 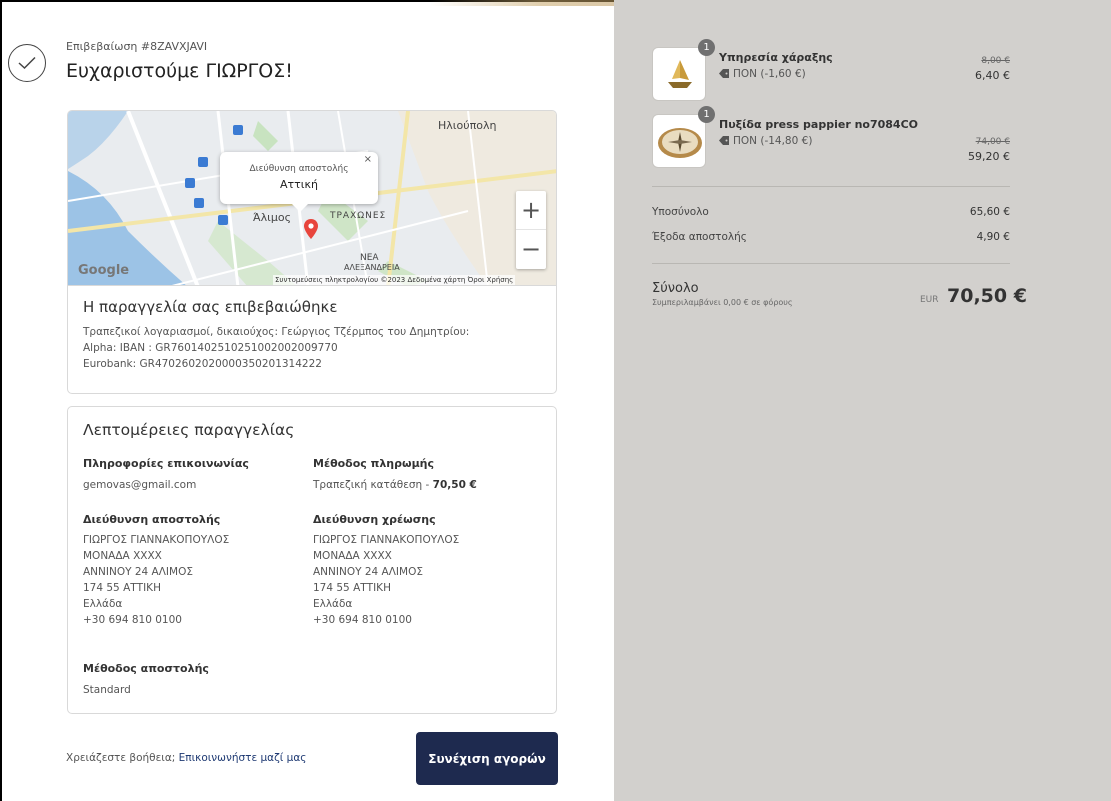 What do you see at coordinates (831, 212) in the screenshot?
I see `subtotal-row: Υποσύνολο 65,60 €` at bounding box center [831, 212].